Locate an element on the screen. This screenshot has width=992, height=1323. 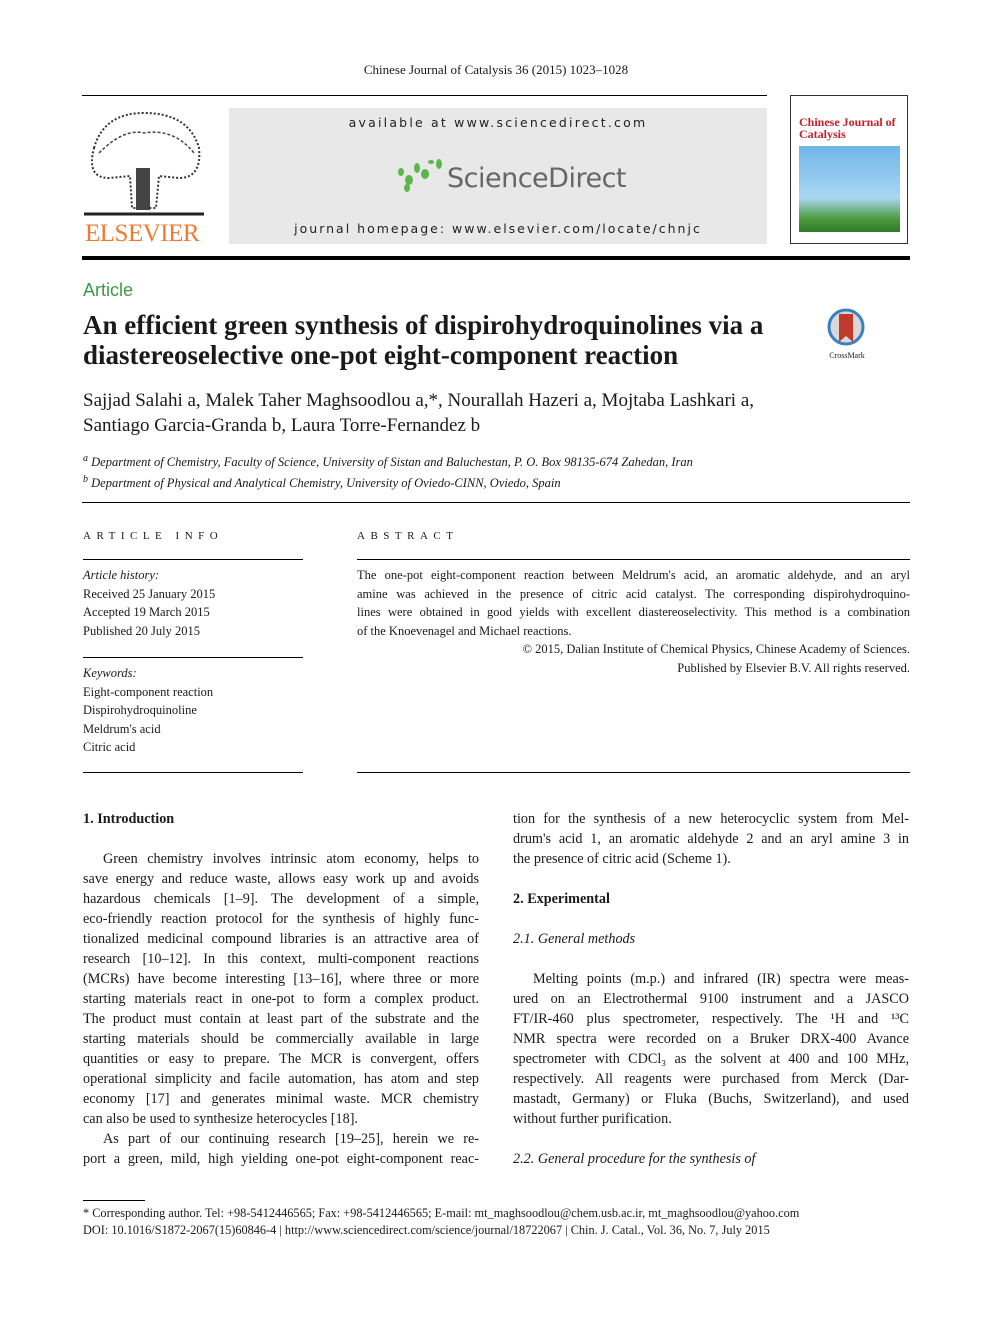
history-received: Received 25 January 2015 is located at coordinates (149, 593).